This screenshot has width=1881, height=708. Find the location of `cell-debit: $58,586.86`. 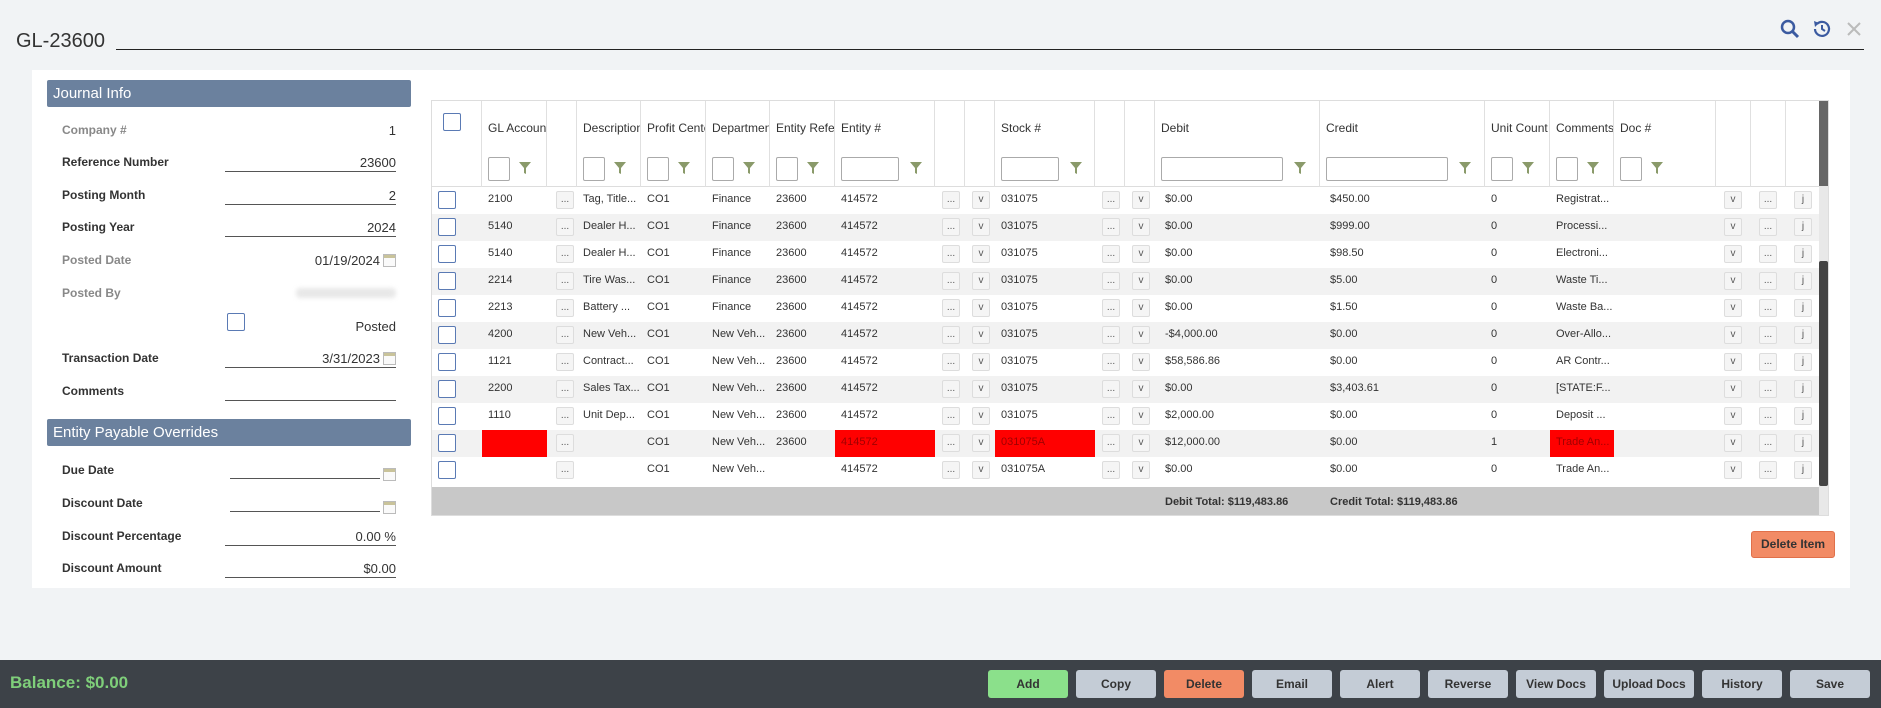

cell-debit: $58,586.86 is located at coordinates (1192, 361).